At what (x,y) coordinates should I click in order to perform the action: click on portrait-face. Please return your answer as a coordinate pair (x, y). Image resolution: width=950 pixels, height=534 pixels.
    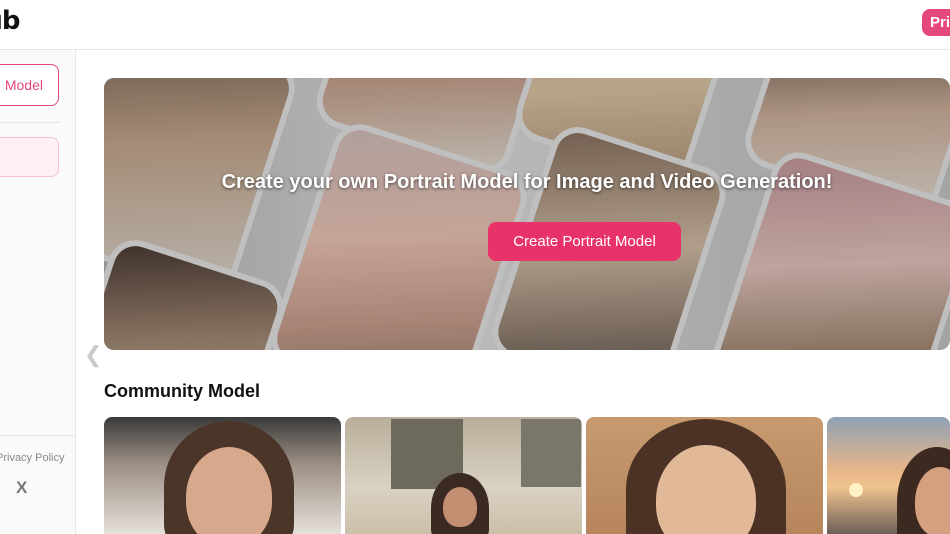
    Looking at the image, I should click on (460, 507).